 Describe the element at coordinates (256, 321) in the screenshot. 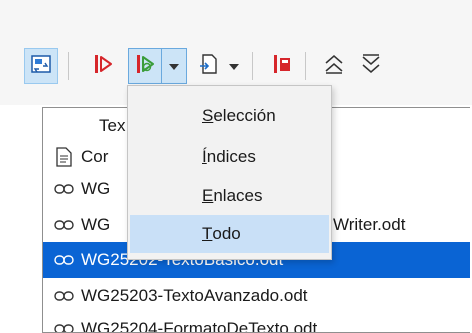

I see `list-item: WG25204-FormatoDeTexto.odt` at that location.